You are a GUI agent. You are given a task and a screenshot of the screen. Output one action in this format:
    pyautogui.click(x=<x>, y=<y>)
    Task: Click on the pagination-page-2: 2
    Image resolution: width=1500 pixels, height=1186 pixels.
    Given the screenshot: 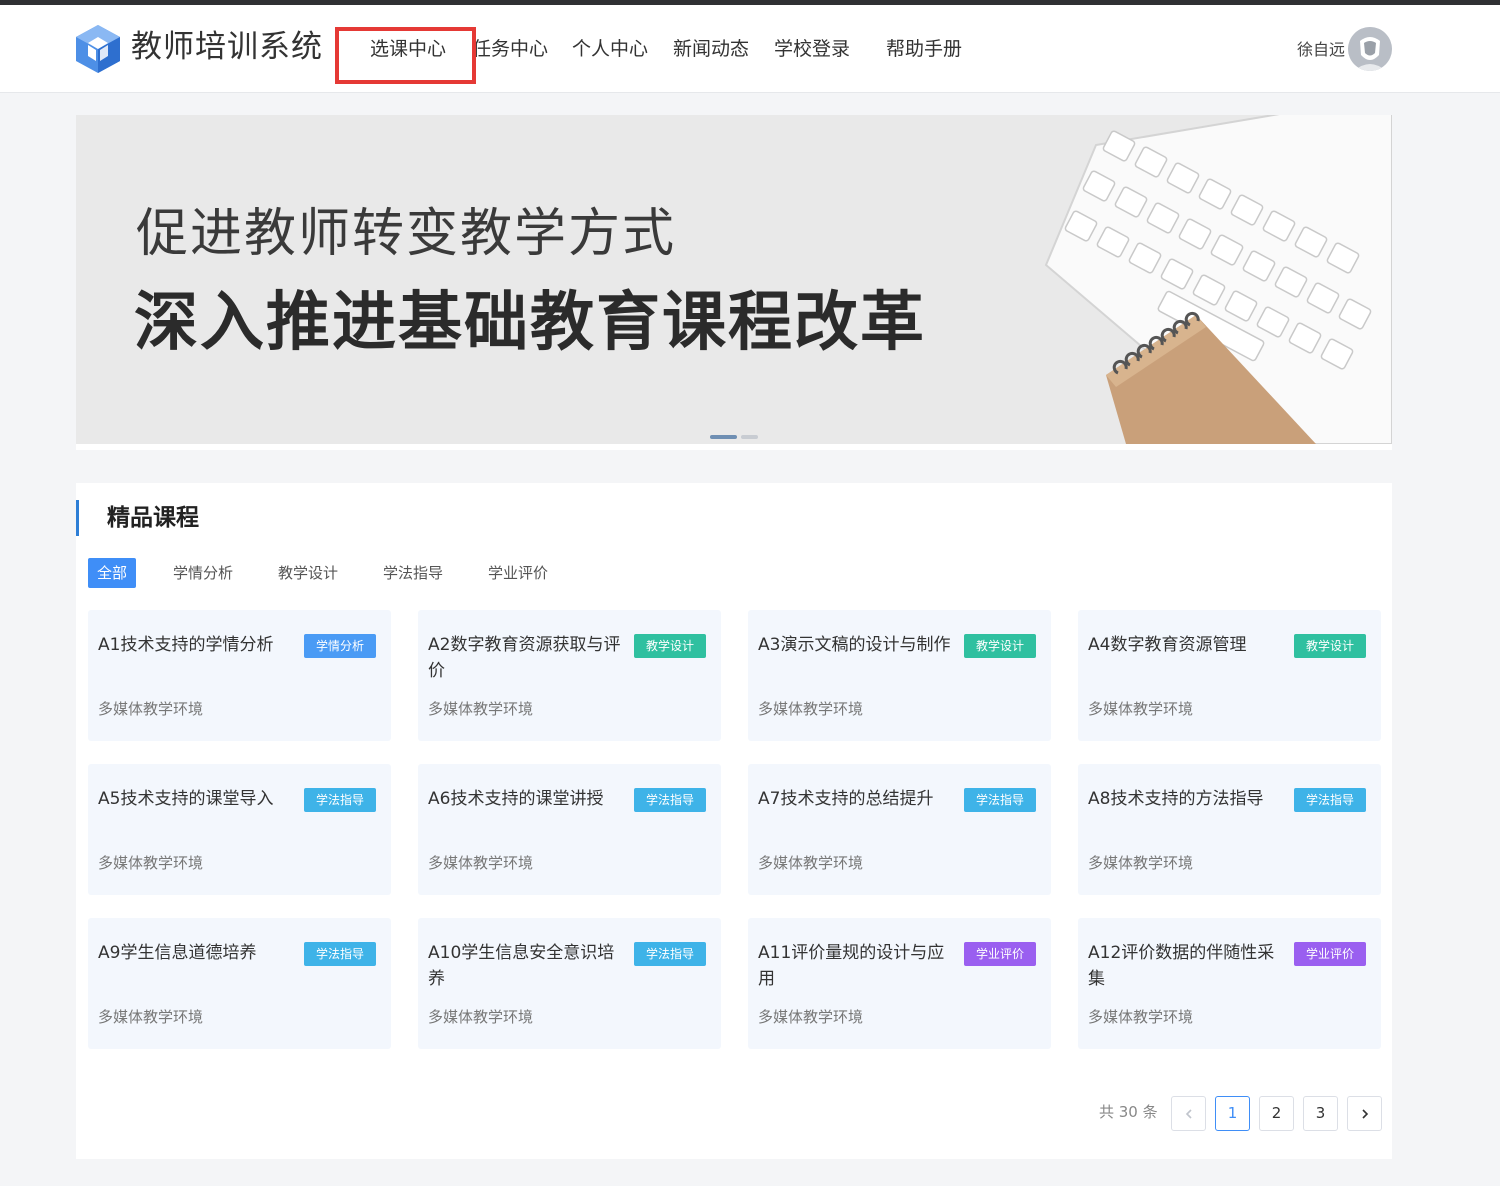 What is the action you would take?
    pyautogui.click(x=1276, y=1113)
    